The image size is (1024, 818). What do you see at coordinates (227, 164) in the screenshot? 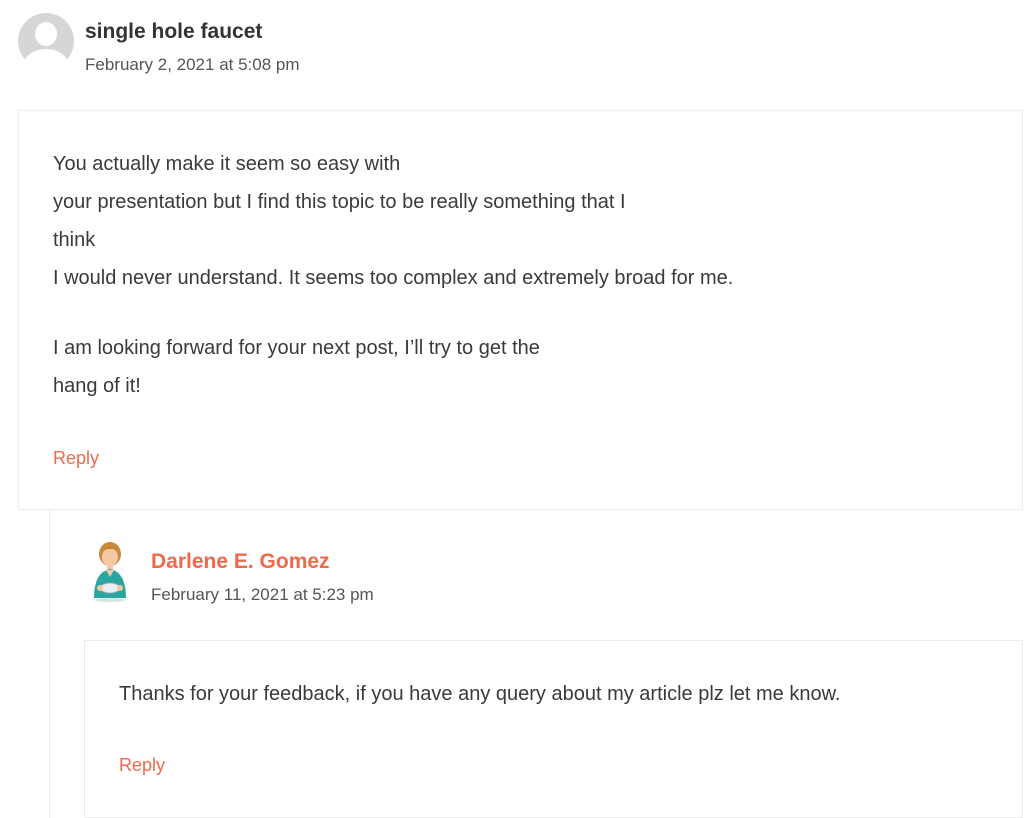
I see `comment-line: You actually make it seem so easy with` at bounding box center [227, 164].